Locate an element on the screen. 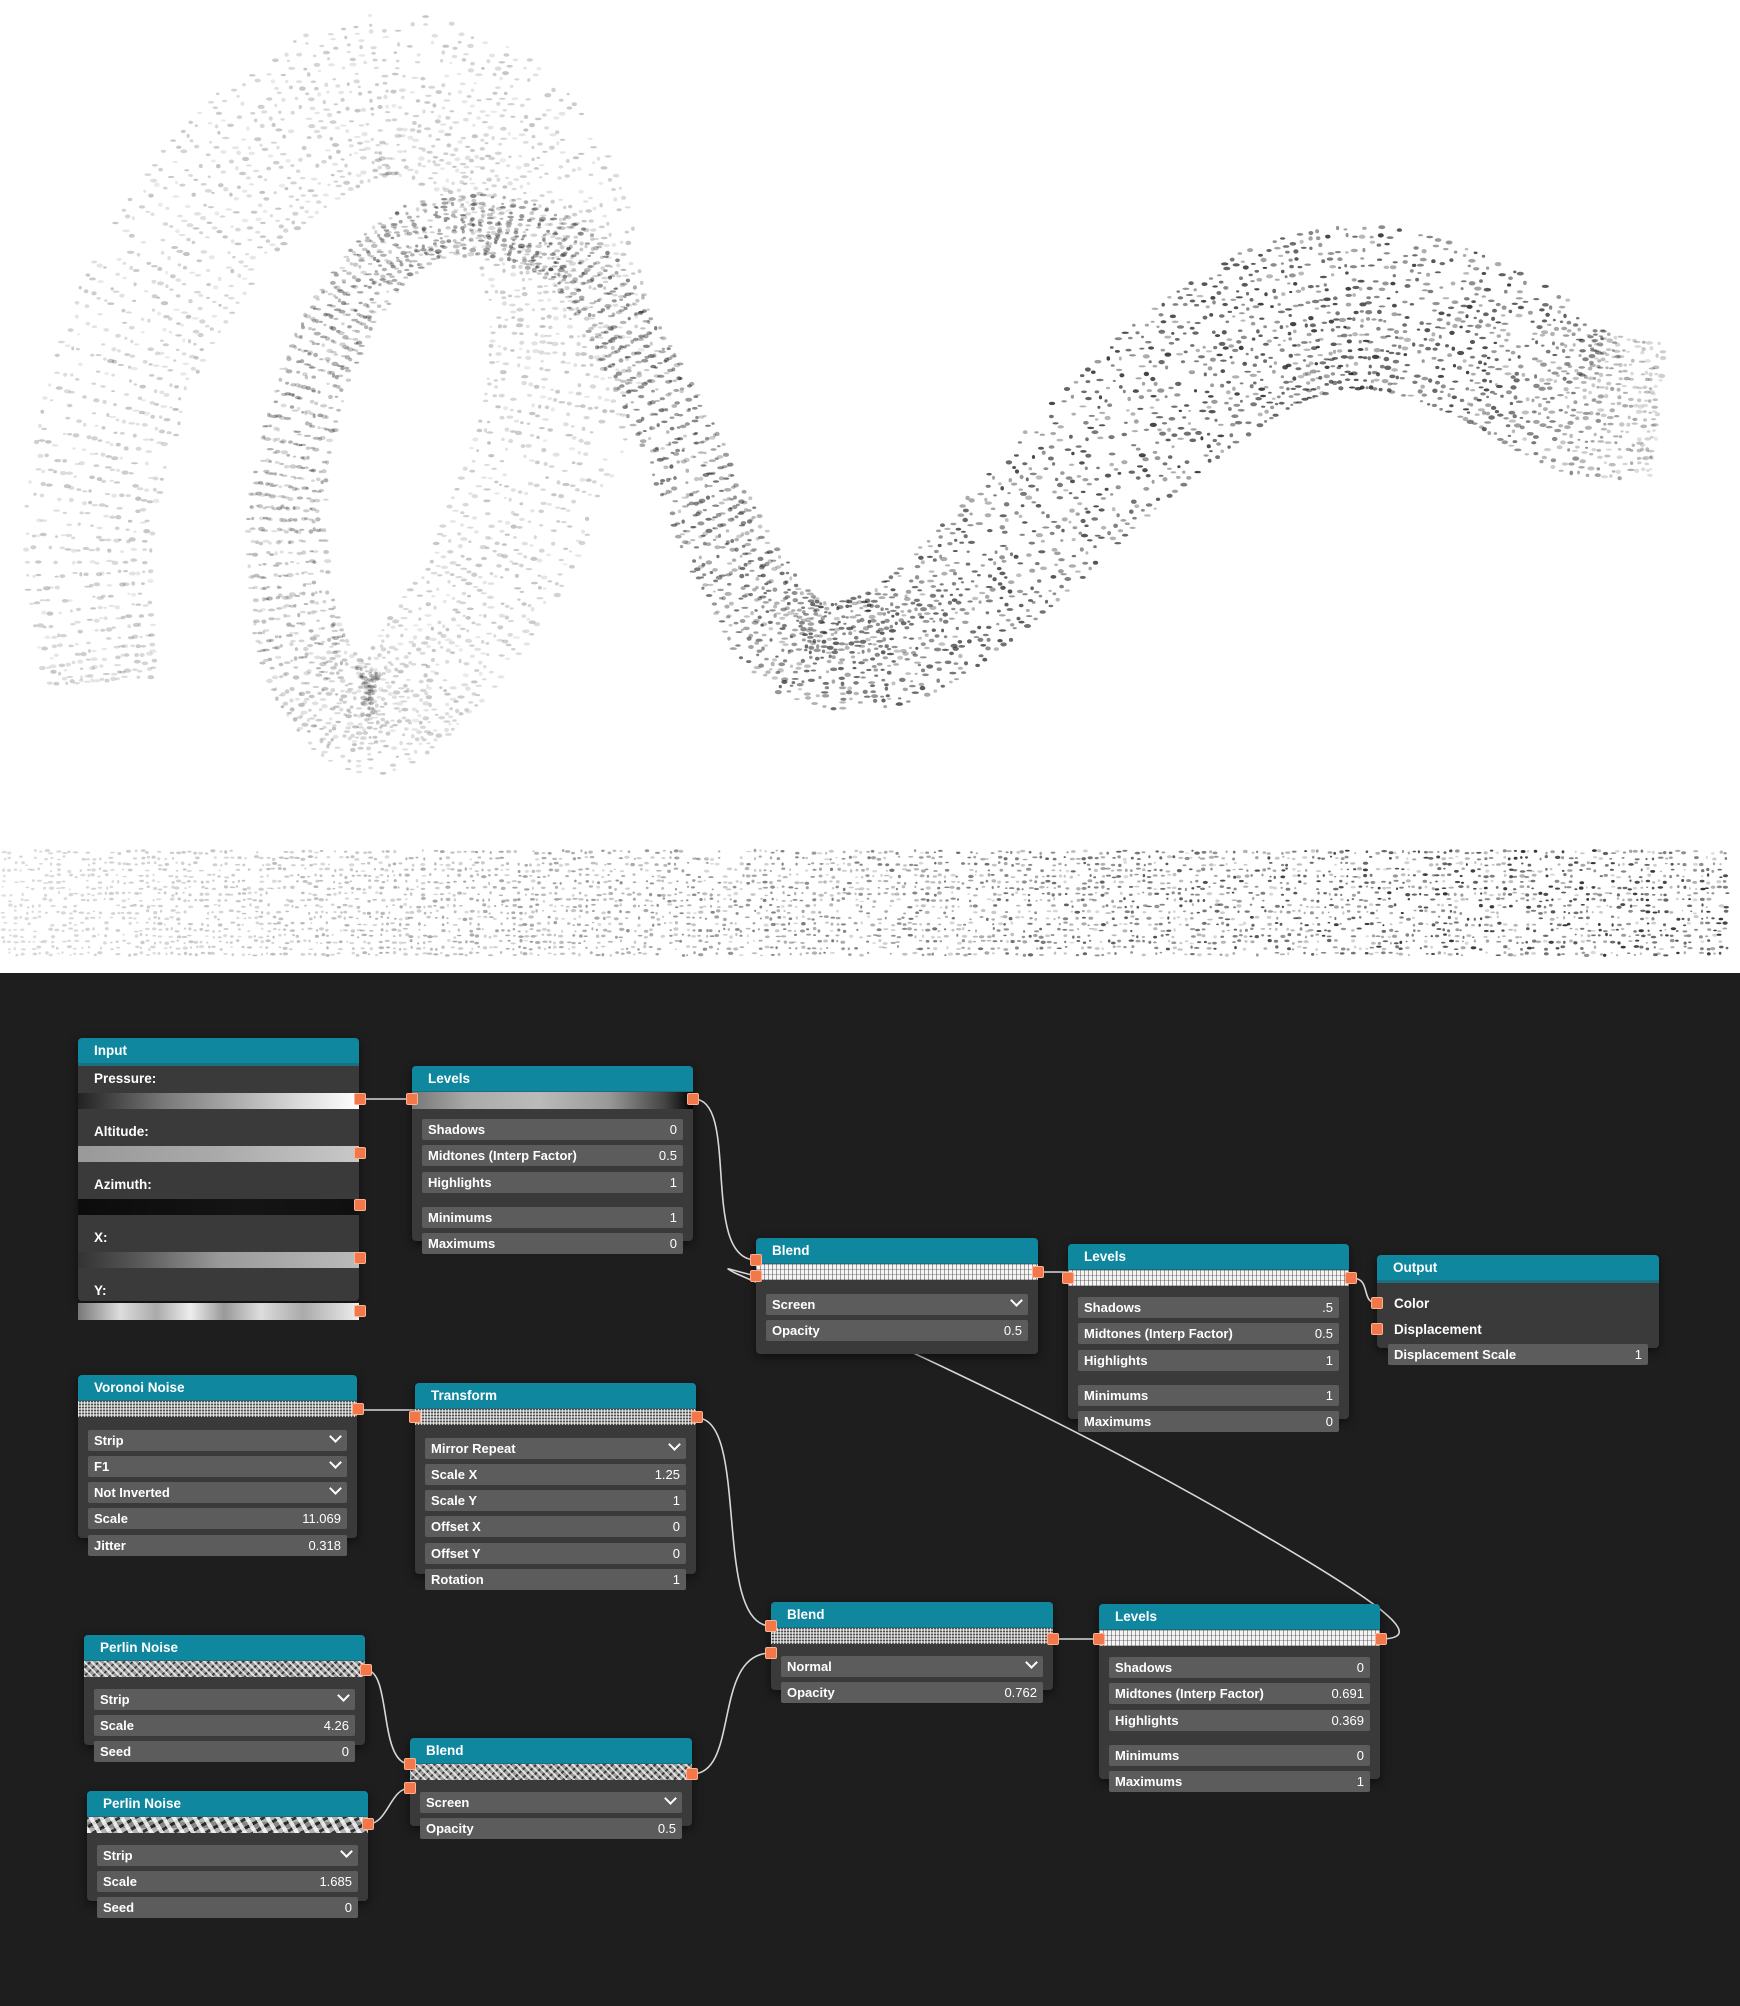 Image resolution: width=1740 pixels, height=2006 pixels. blend-preview is located at coordinates (912, 1636).